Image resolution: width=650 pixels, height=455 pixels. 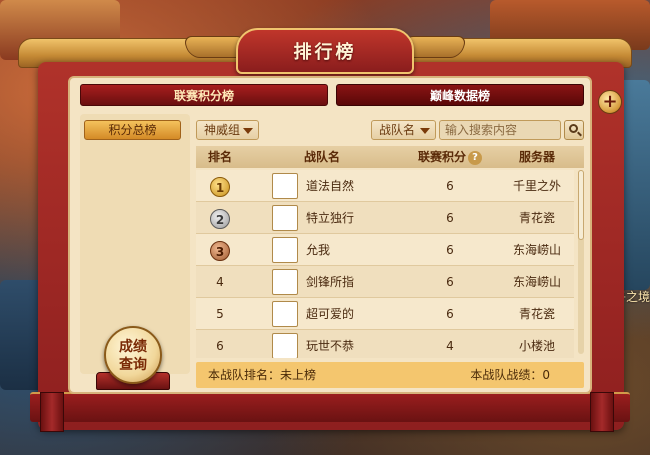 What do you see at coordinates (220, 314) in the screenshot?
I see `rank-cell: 5` at bounding box center [220, 314].